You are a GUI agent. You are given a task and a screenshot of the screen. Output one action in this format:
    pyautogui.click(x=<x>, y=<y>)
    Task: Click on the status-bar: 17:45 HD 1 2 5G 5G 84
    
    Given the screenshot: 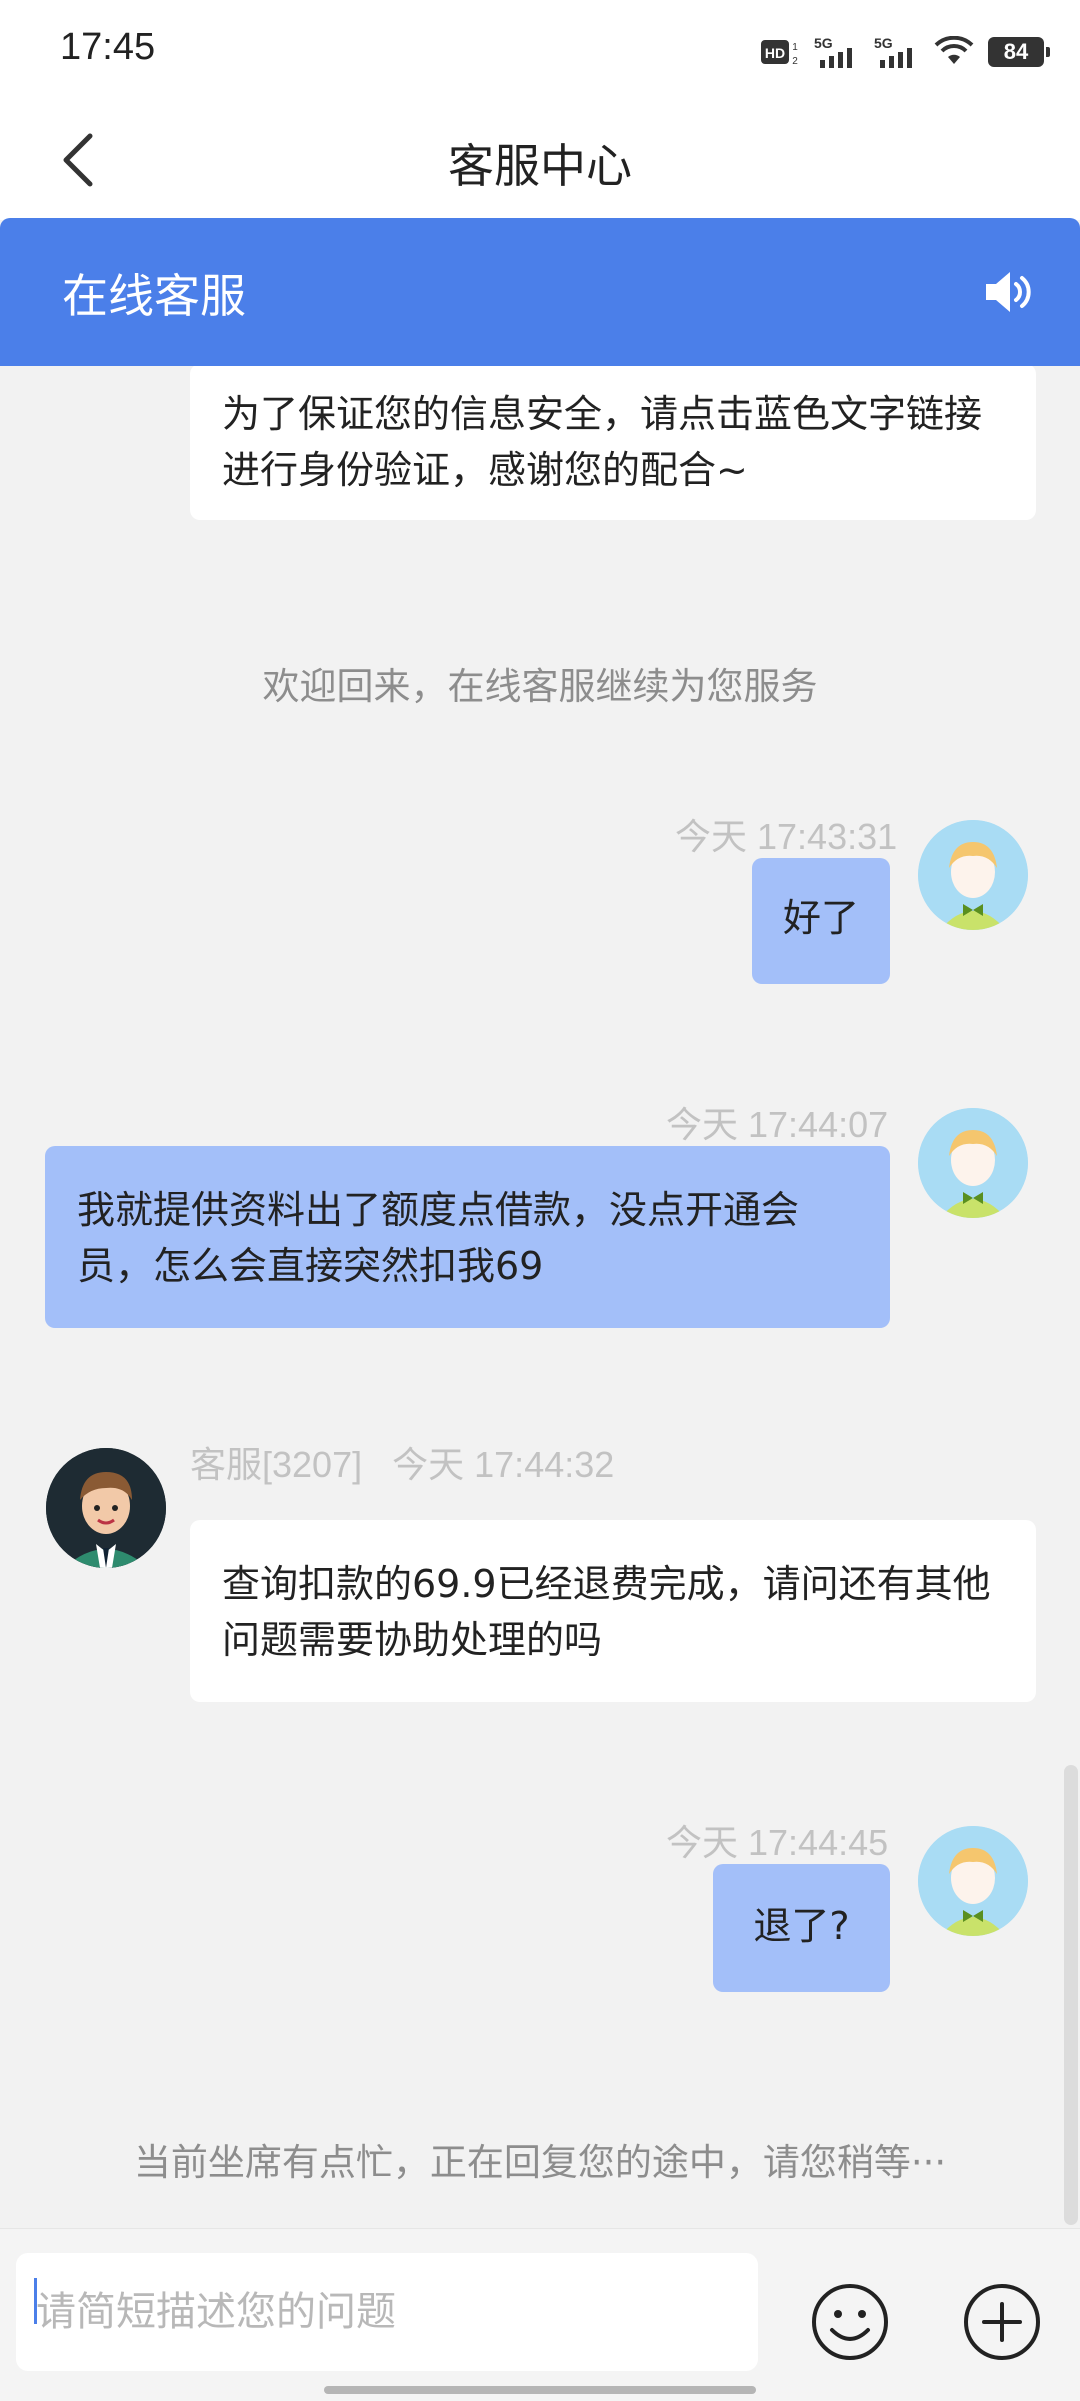 What is the action you would take?
    pyautogui.click(x=540, y=50)
    